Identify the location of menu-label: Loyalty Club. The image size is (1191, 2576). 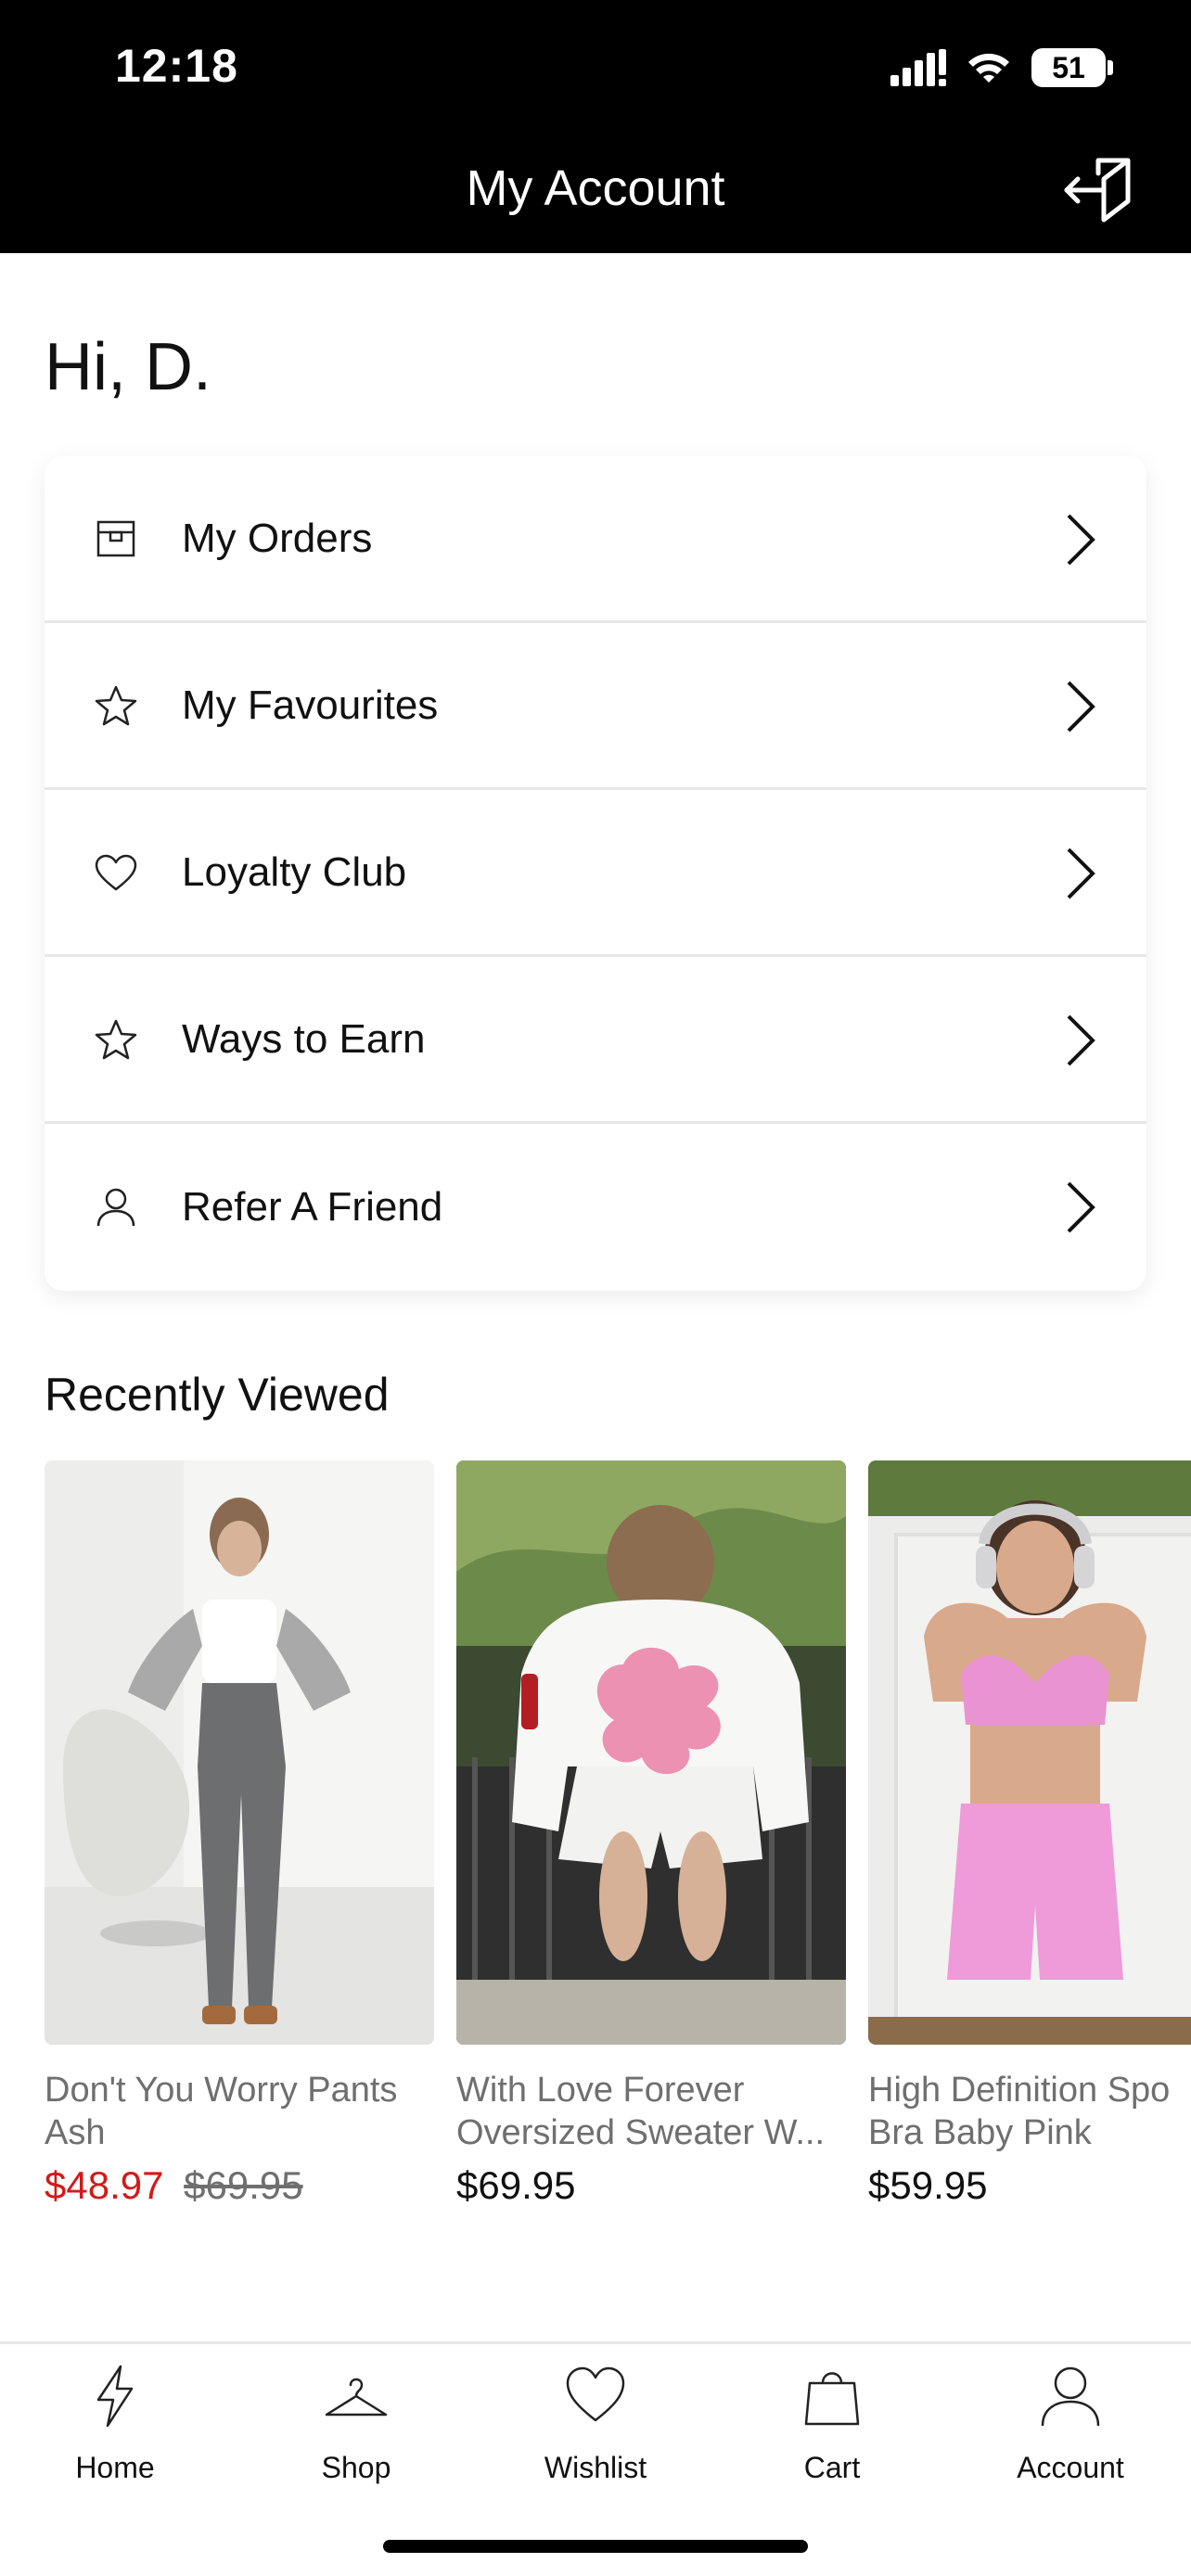
(295, 871).